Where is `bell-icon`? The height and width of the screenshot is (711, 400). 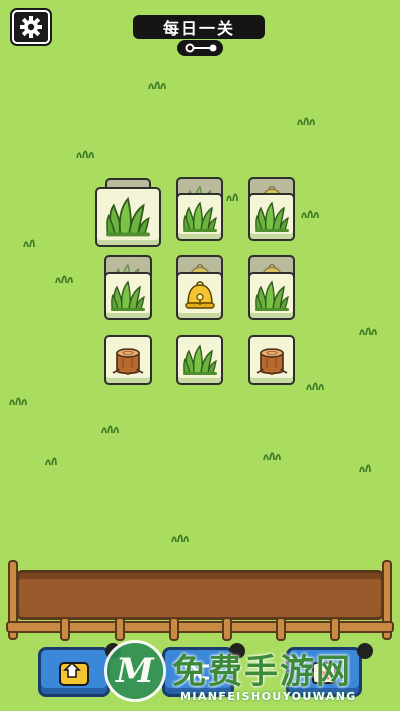
bell-icon is located at coordinates (199, 295).